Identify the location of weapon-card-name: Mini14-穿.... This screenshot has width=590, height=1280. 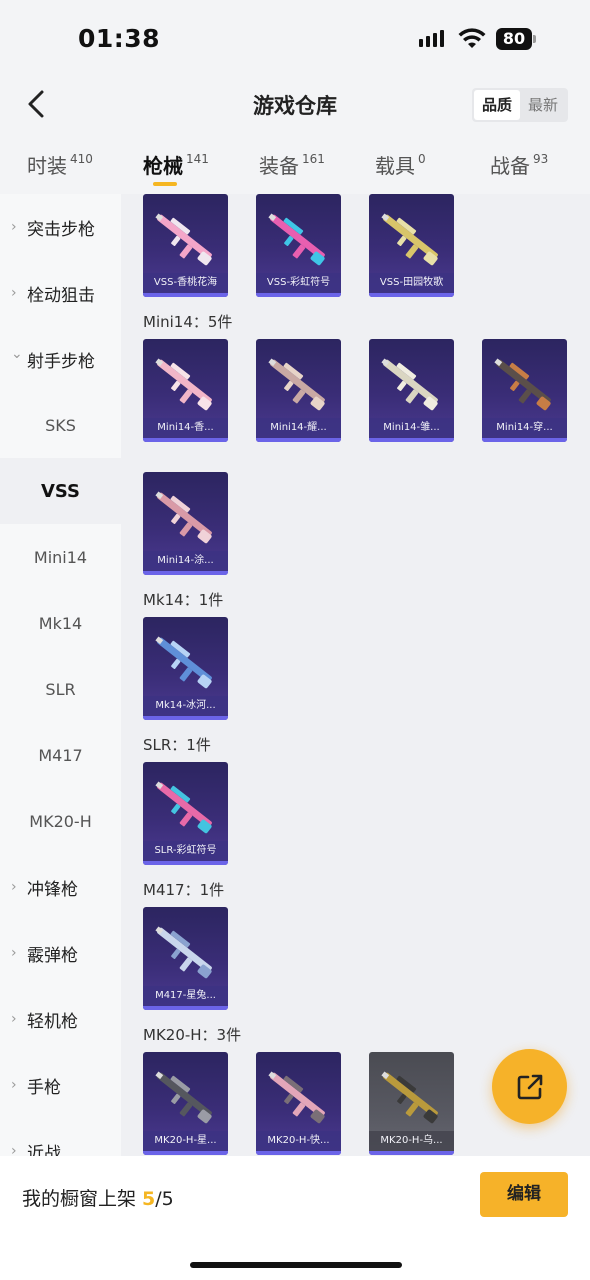
(524, 428).